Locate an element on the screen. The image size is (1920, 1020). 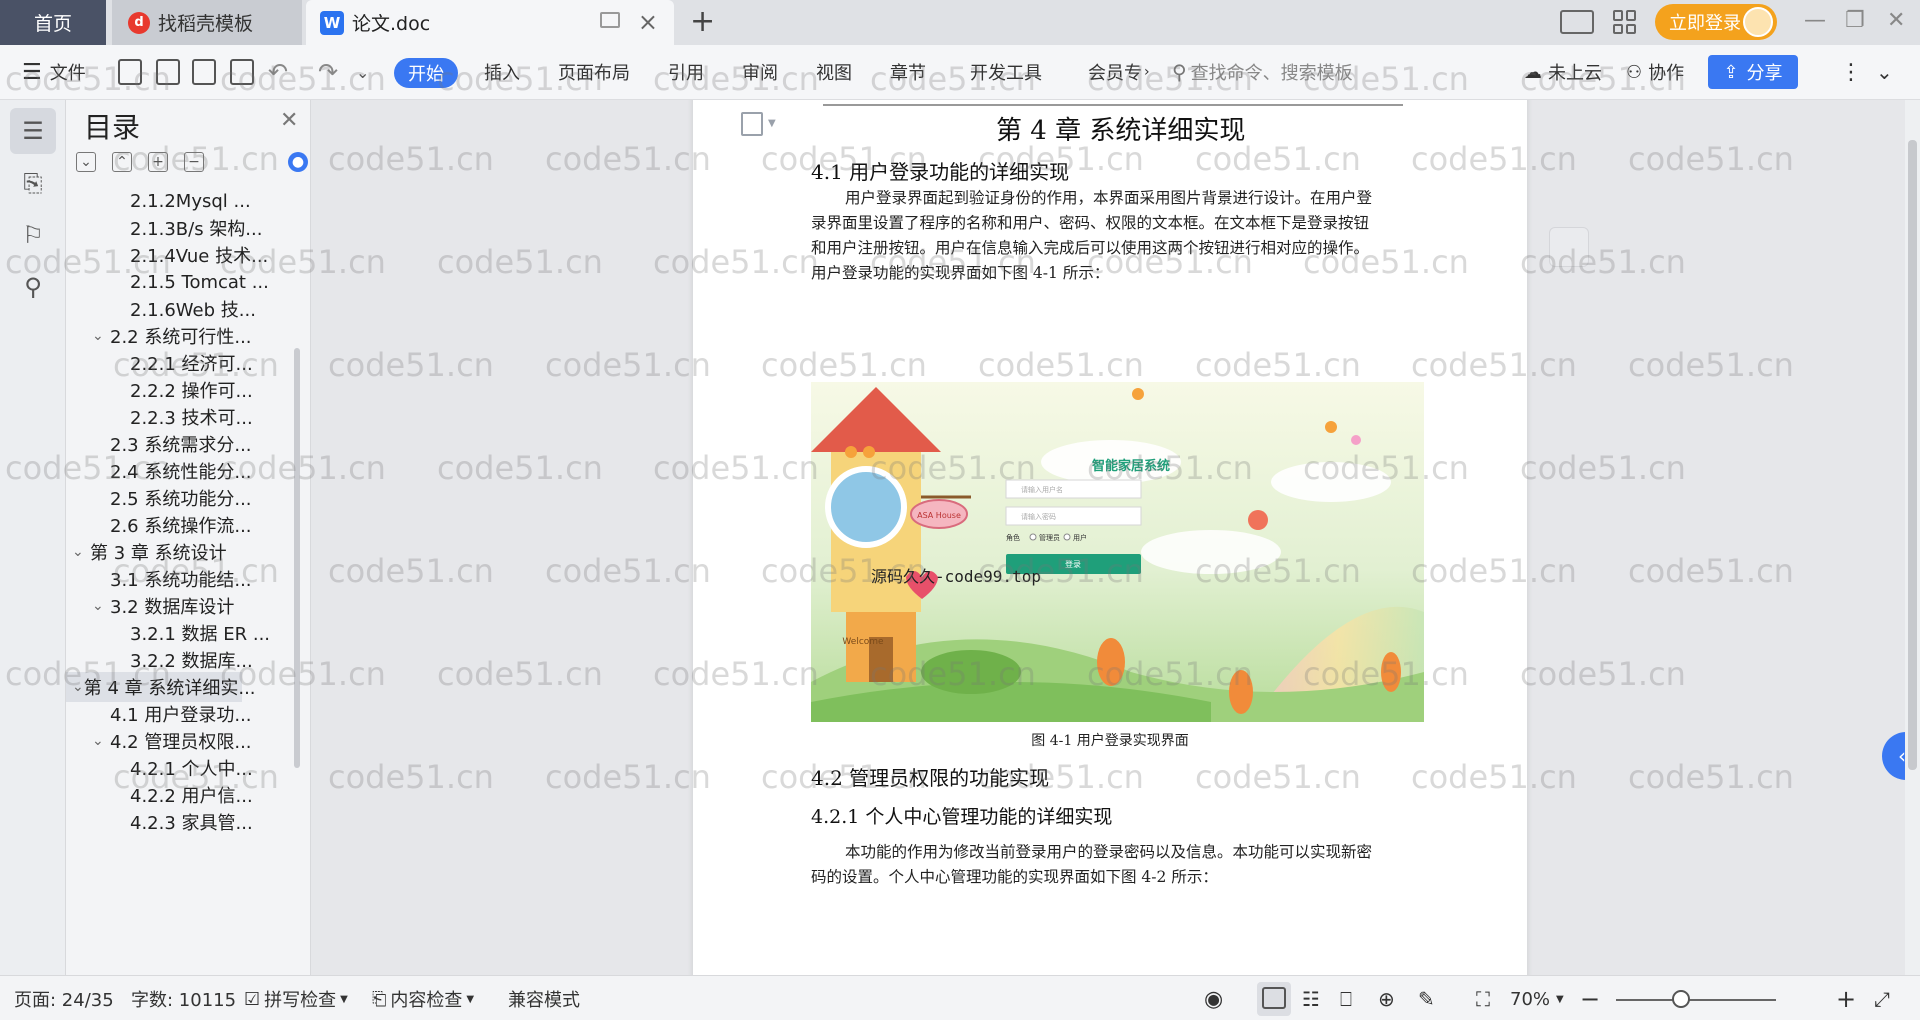
file-menu: ☰ 文件 is located at coordinates (54, 72).